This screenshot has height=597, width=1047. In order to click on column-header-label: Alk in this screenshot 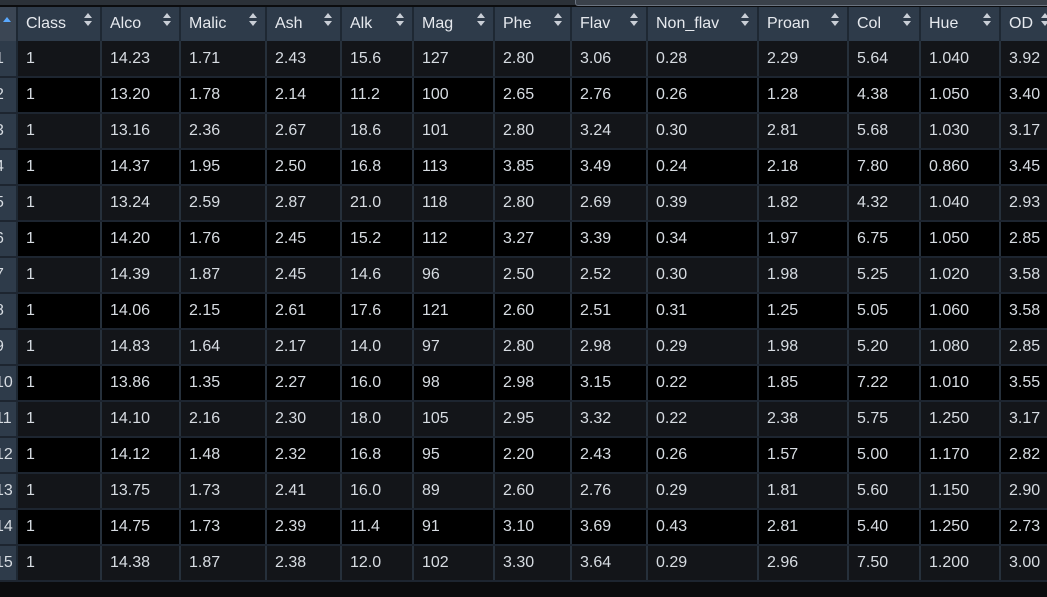, I will do `click(361, 23)`.